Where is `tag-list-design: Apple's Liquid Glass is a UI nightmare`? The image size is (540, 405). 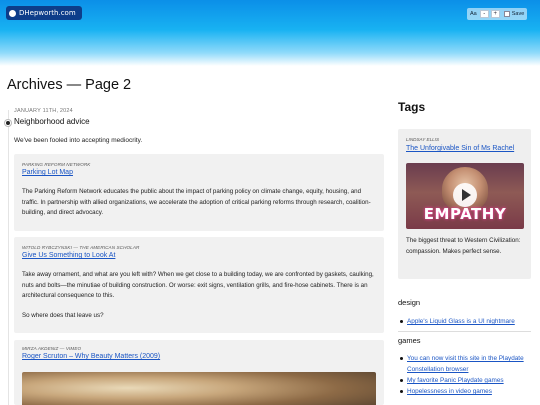
tag-list-design: Apple's Liquid Glass is a UI nightmare is located at coordinates (468, 321).